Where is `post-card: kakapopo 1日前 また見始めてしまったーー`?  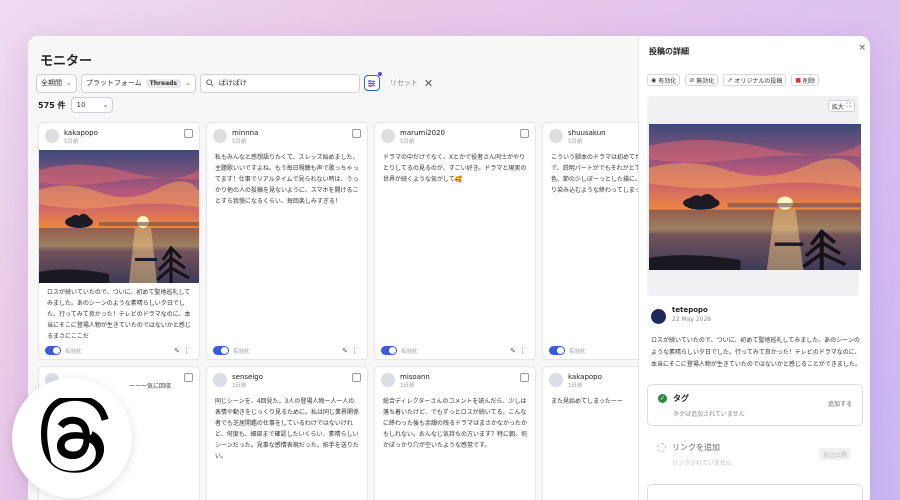
post-card: kakapopo 1日前 また見始めてしまったーー is located at coordinates (590, 433).